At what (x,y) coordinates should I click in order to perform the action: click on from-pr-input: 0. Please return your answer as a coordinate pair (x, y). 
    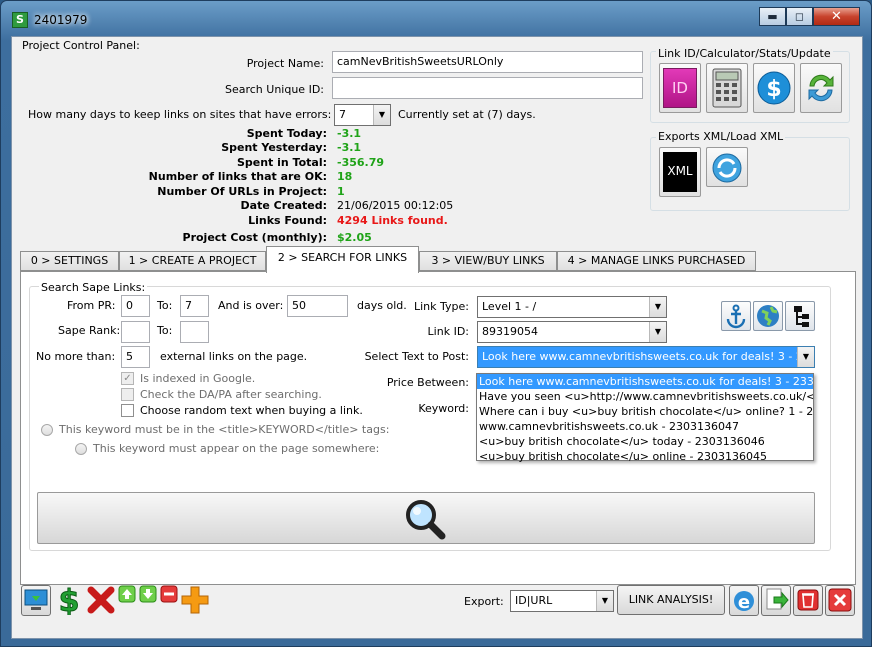
    Looking at the image, I should click on (135, 306).